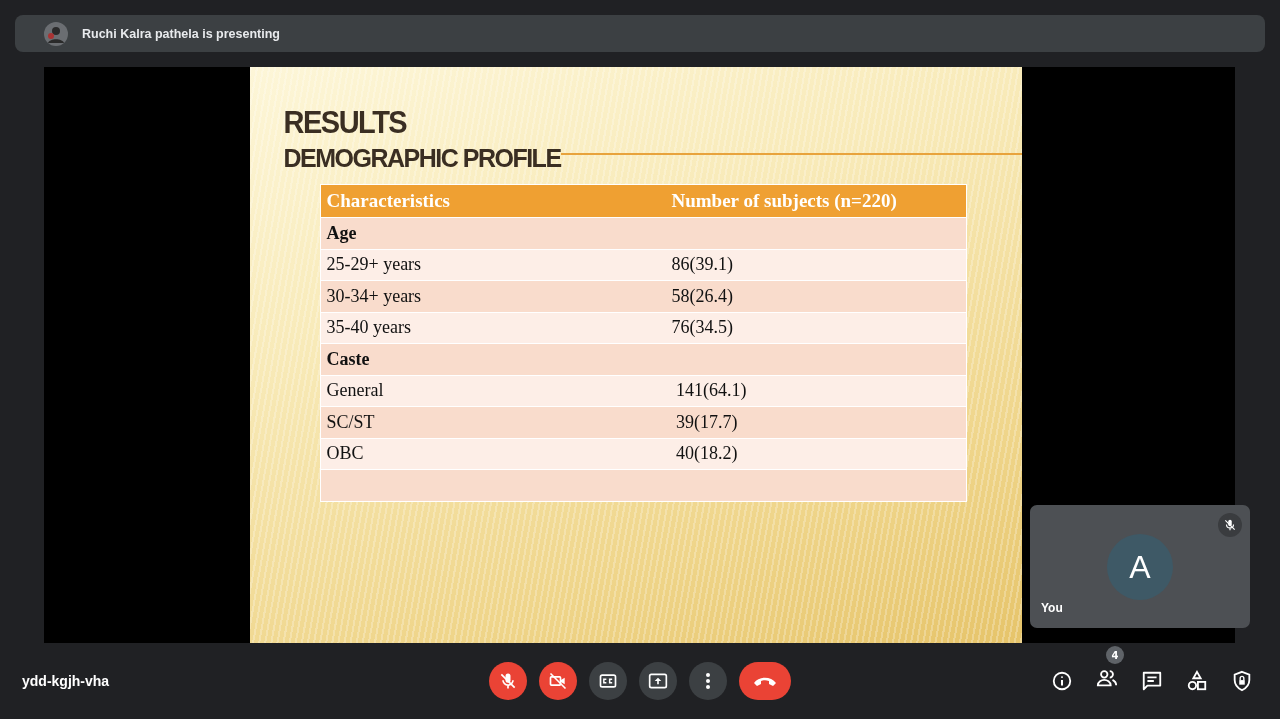 The height and width of the screenshot is (719, 1280). I want to click on column-header: Number of subjects (n=220), so click(784, 201).